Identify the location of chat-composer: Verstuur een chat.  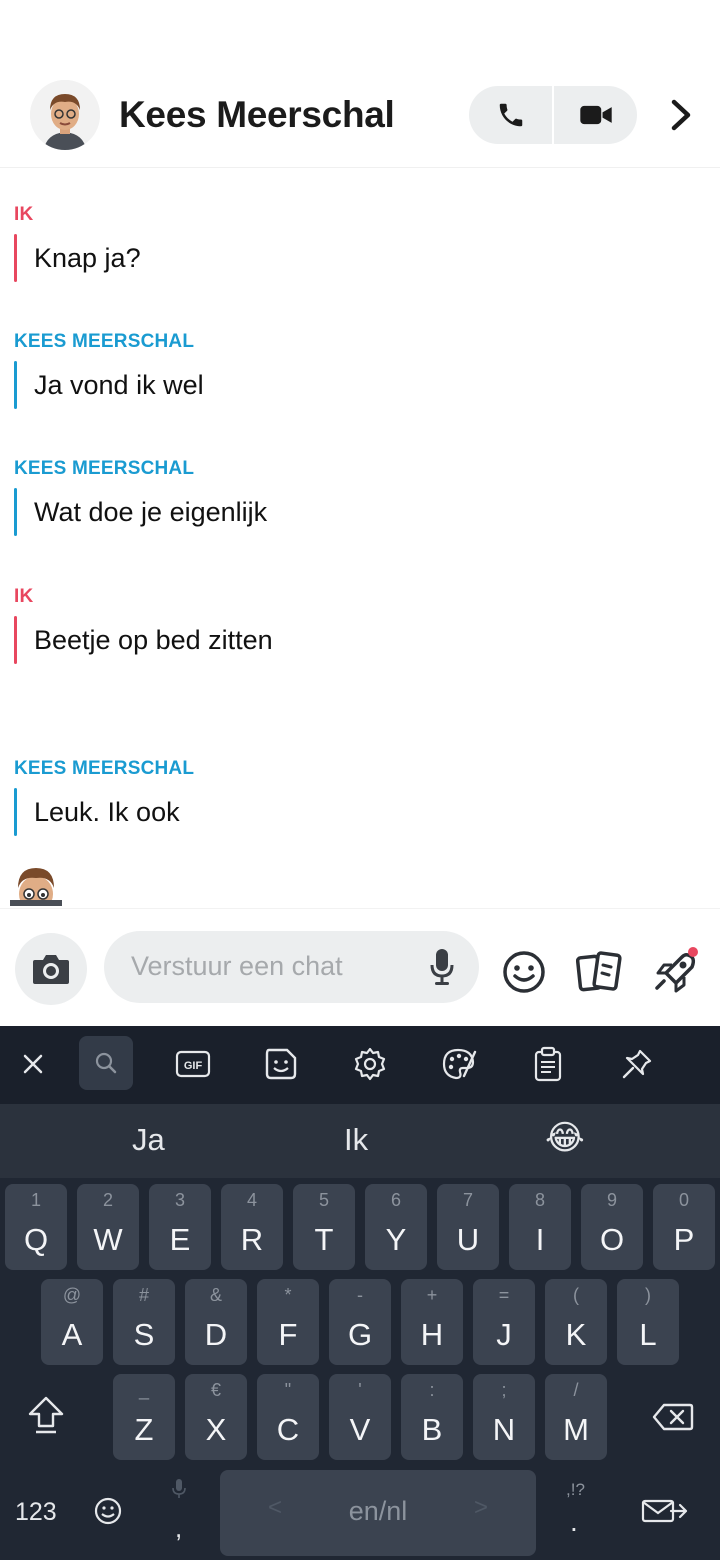
(360, 967).